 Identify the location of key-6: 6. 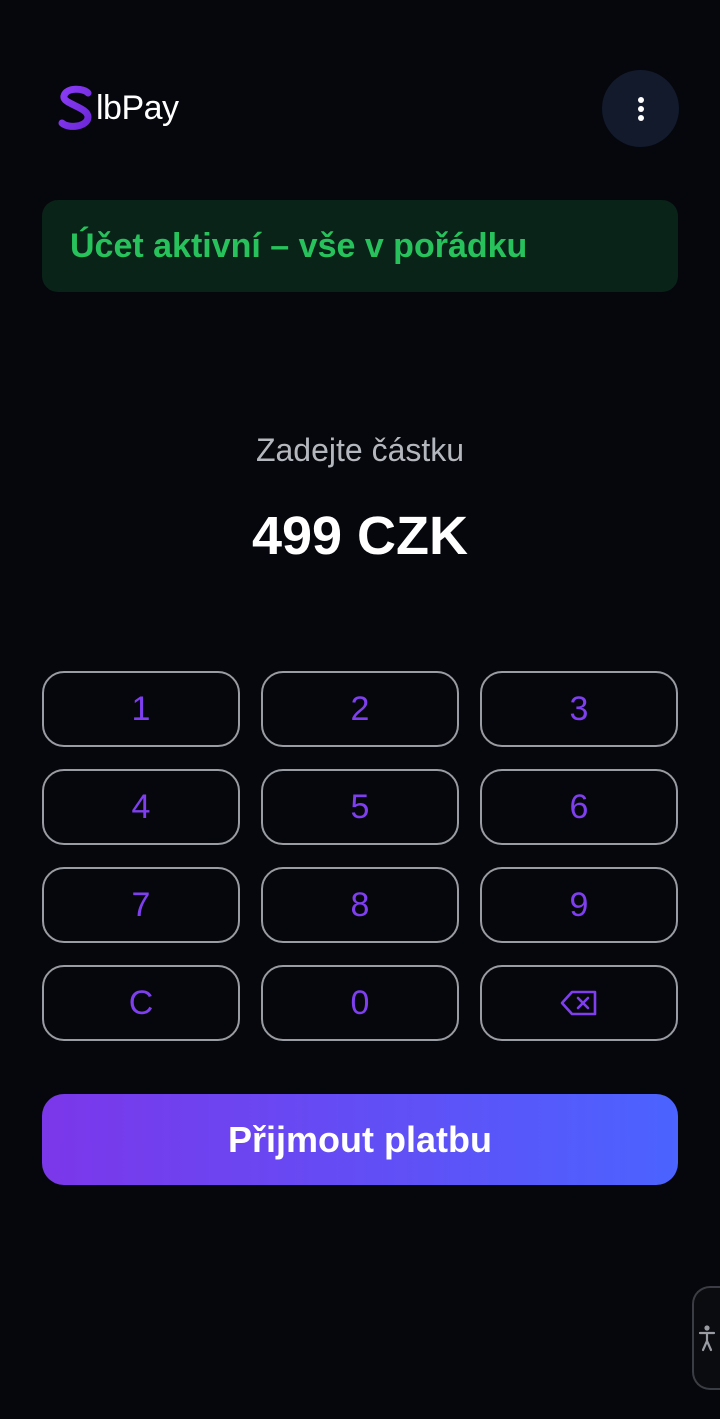
(579, 807).